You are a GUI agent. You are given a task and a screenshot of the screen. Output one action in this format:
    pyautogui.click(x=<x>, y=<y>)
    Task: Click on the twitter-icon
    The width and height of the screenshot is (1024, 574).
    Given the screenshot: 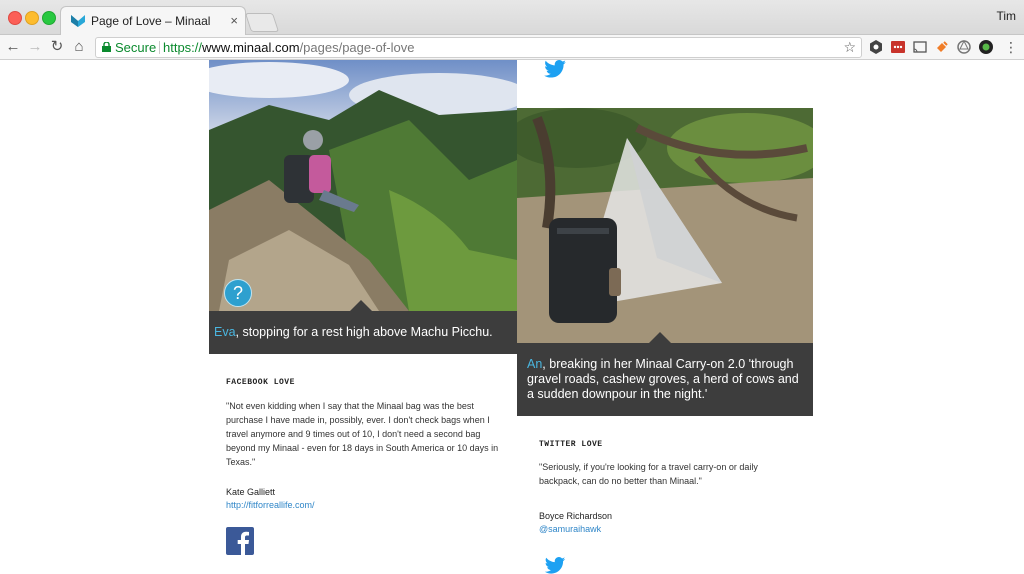 What is the action you would take?
    pyautogui.click(x=555, y=69)
    